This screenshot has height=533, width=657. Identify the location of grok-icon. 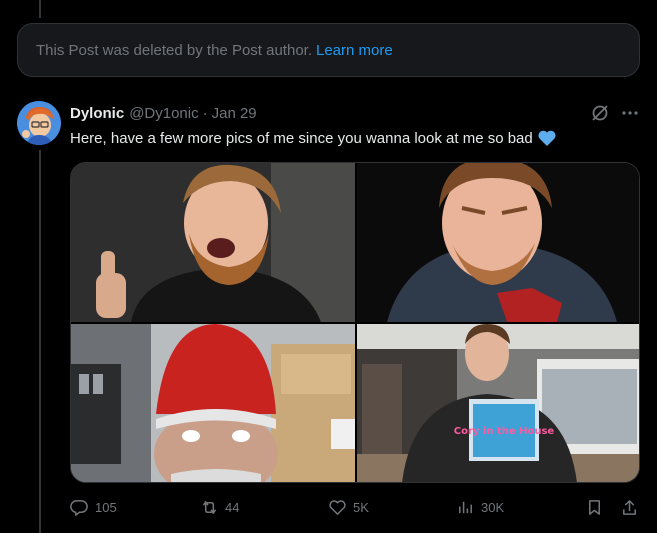
(600, 113).